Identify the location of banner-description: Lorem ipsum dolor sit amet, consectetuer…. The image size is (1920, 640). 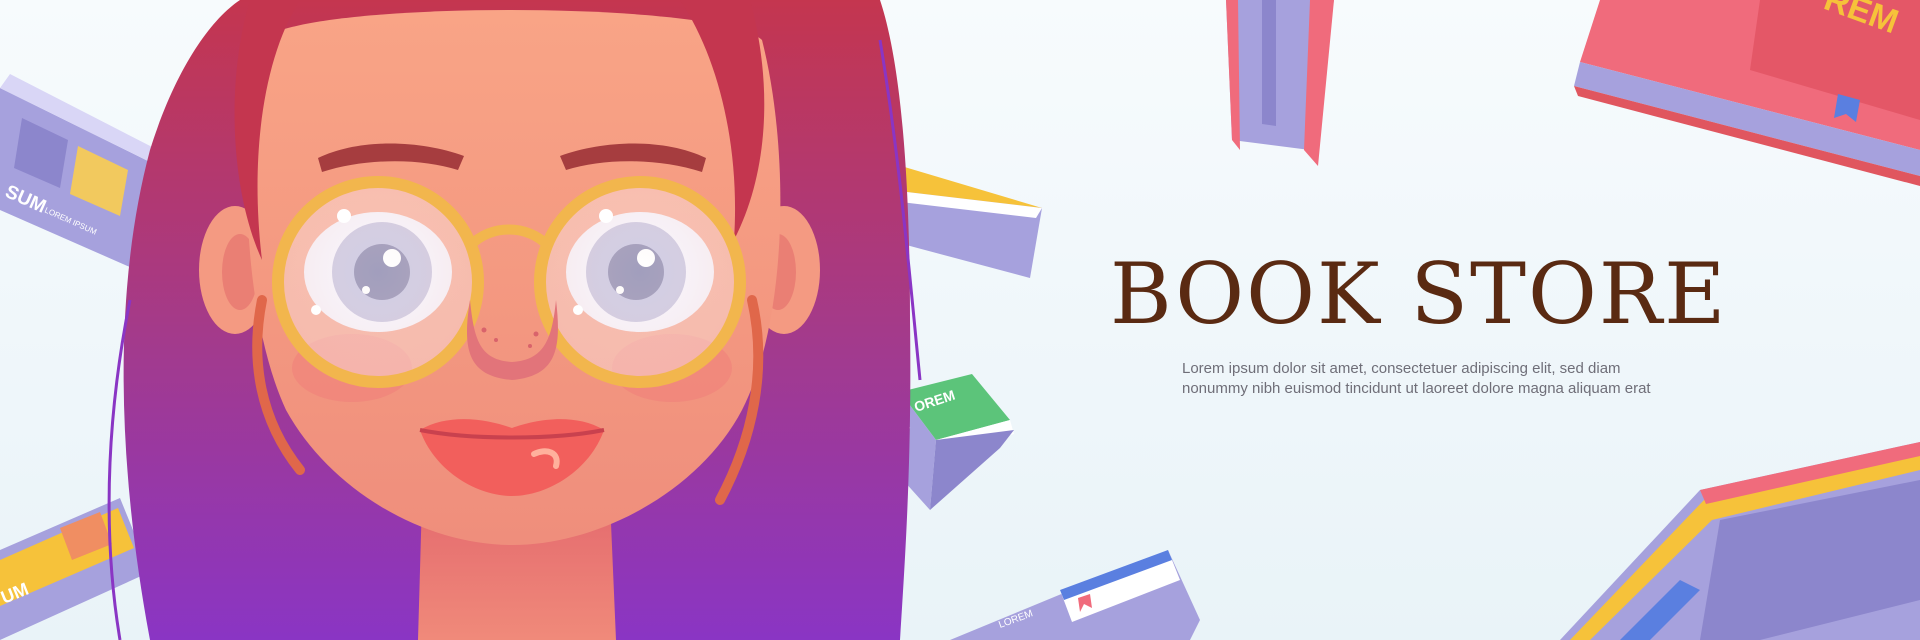
(1462, 379).